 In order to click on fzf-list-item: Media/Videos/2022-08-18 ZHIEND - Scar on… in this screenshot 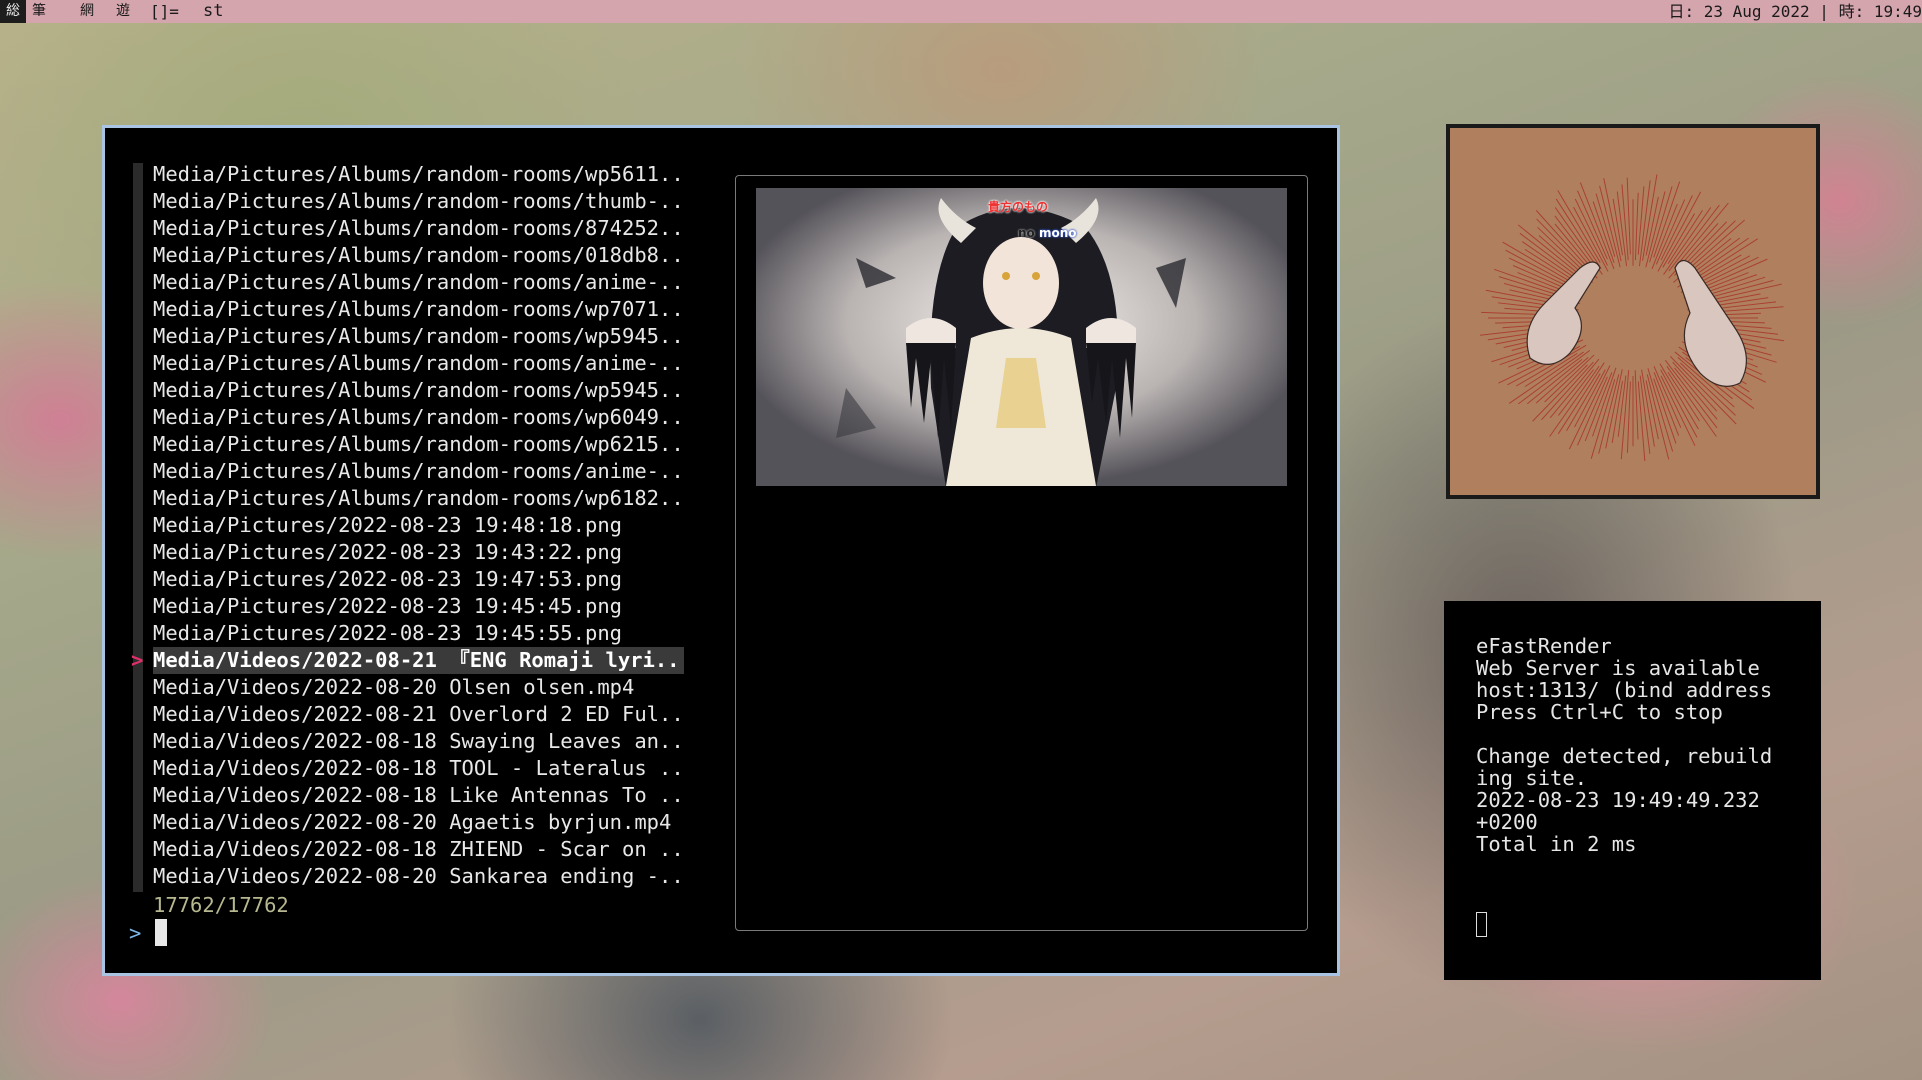, I will do `click(424, 849)`.